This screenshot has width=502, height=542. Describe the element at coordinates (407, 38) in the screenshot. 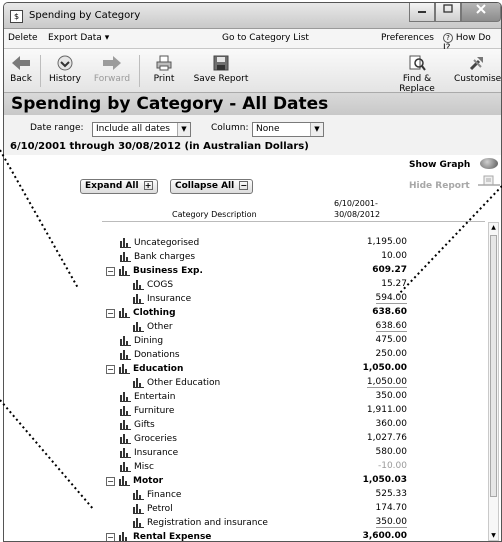

I see `menu-preferences: Preferences` at that location.